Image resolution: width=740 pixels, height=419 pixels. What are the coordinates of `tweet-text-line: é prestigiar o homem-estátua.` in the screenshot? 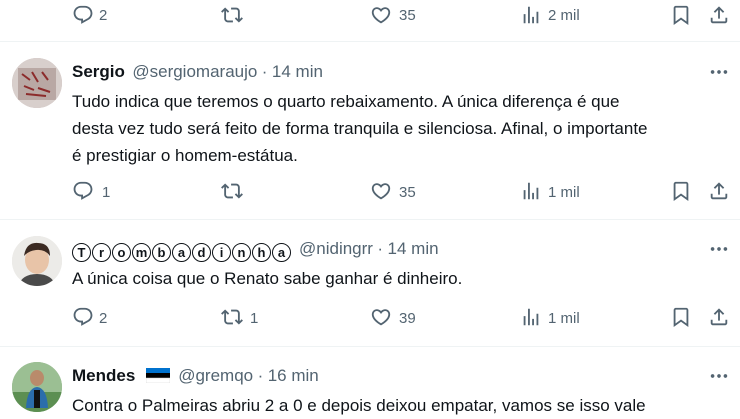 It's located at (185, 155).